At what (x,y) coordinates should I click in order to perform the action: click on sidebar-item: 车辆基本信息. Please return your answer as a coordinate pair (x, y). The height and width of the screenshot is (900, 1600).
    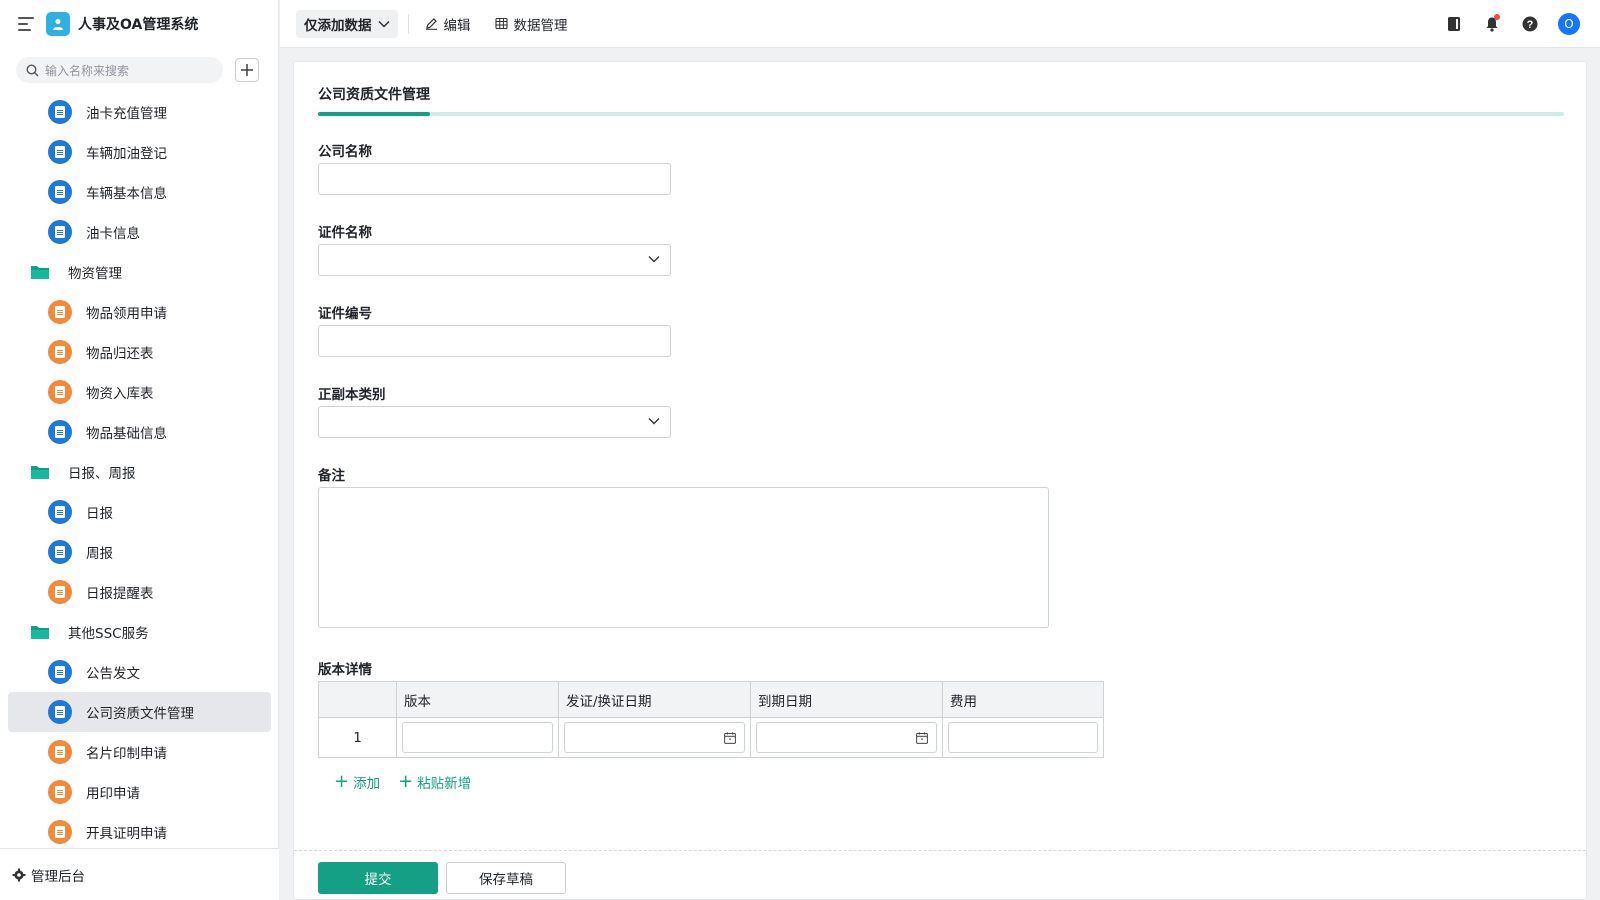
    Looking at the image, I should click on (139, 192).